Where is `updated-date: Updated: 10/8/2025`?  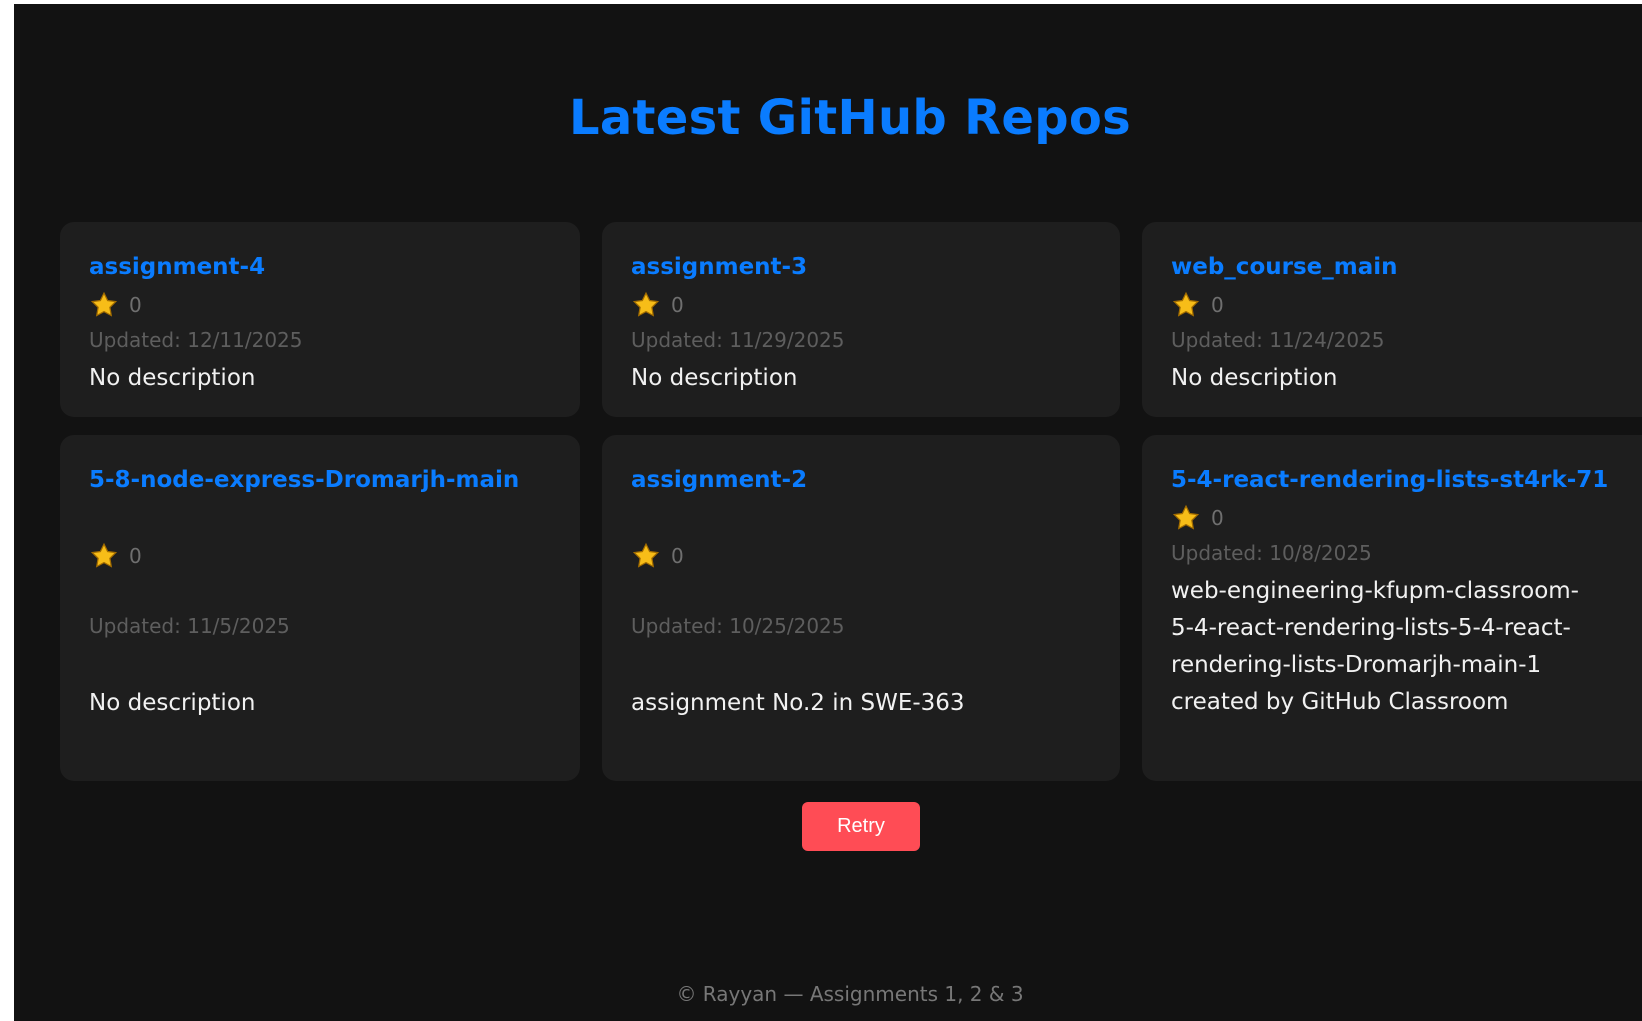
updated-date: Updated: 10/8/2025 is located at coordinates (1271, 553).